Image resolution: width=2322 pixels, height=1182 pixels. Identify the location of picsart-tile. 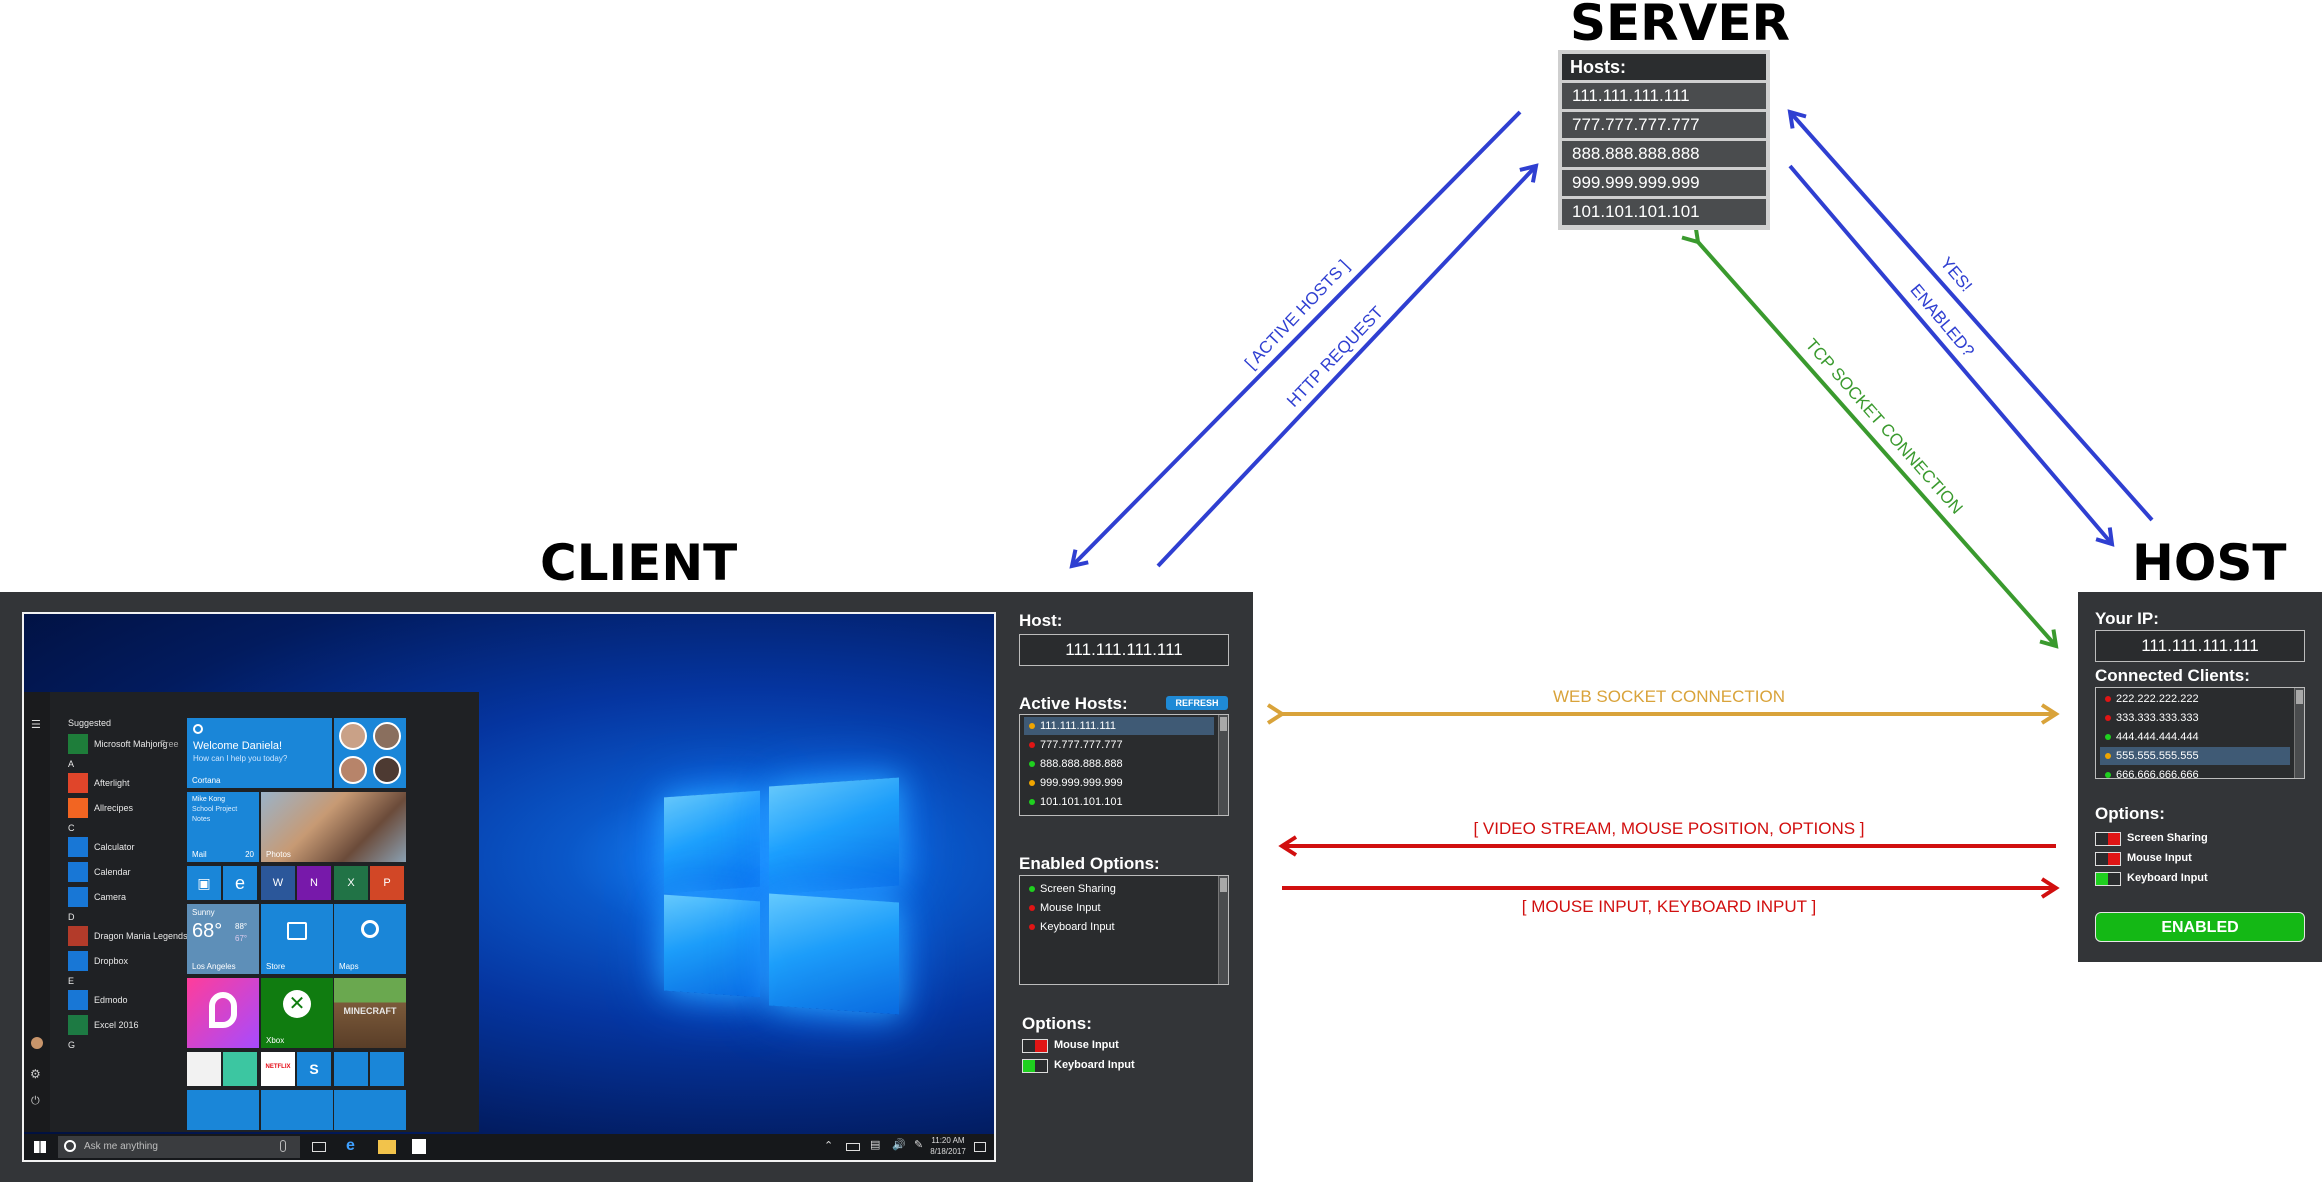
(223, 1013).